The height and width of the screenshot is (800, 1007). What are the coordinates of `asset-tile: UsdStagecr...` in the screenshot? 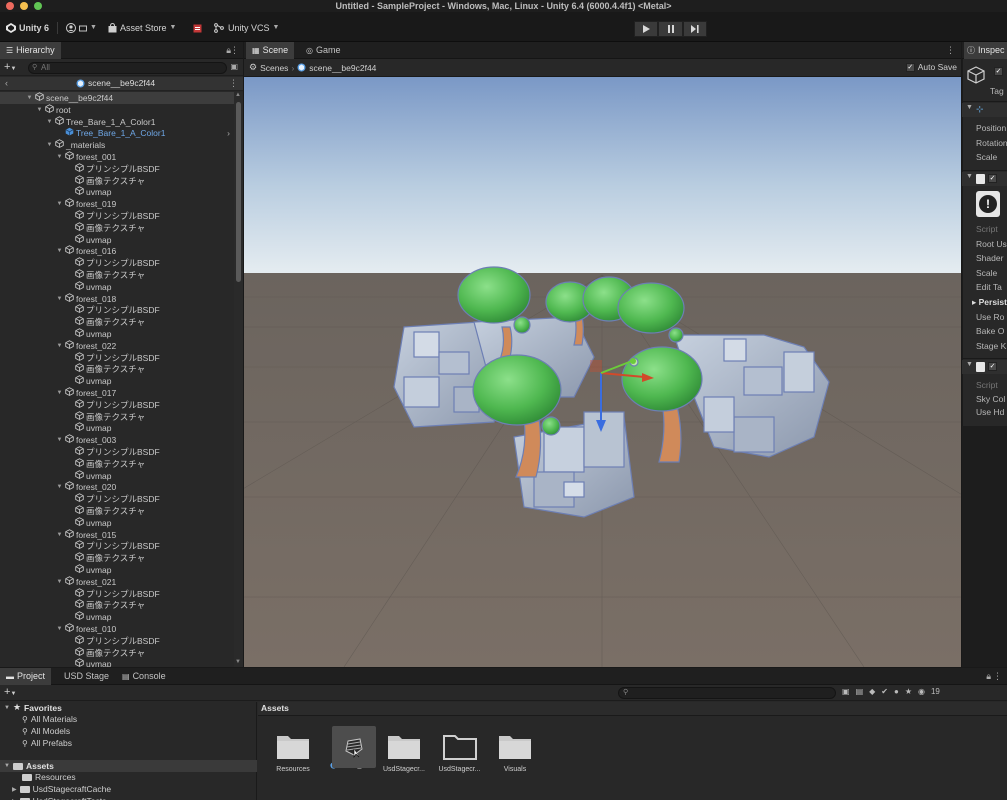 It's located at (404, 752).